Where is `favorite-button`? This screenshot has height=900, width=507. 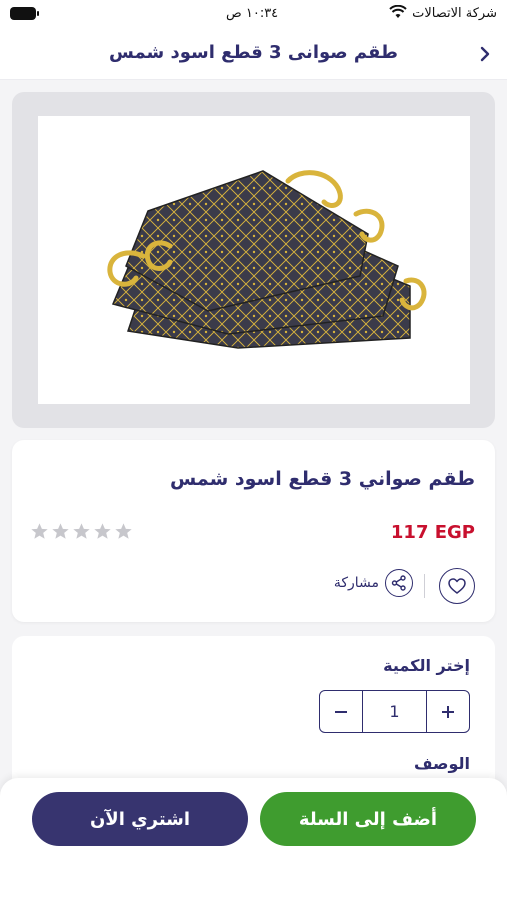 favorite-button is located at coordinates (457, 586).